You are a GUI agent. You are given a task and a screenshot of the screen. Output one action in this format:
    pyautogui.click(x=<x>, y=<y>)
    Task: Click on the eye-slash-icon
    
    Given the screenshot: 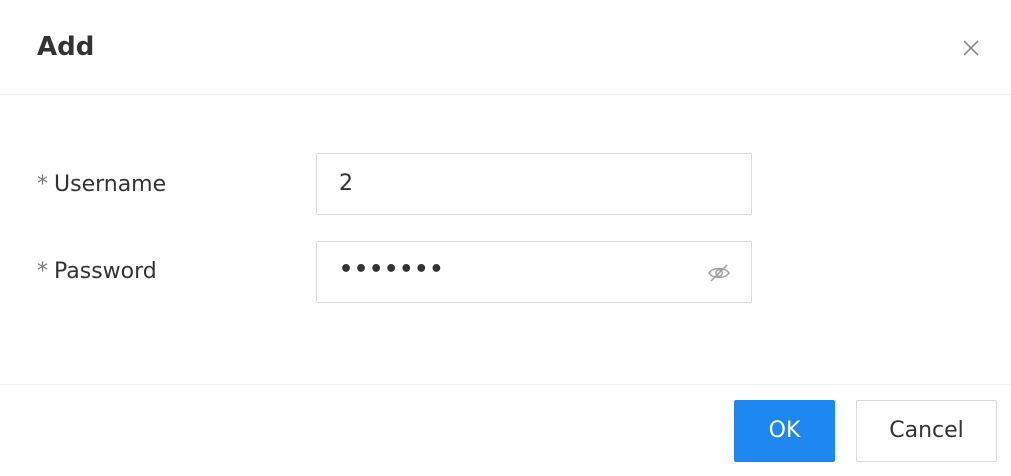 What is the action you would take?
    pyautogui.click(x=719, y=277)
    